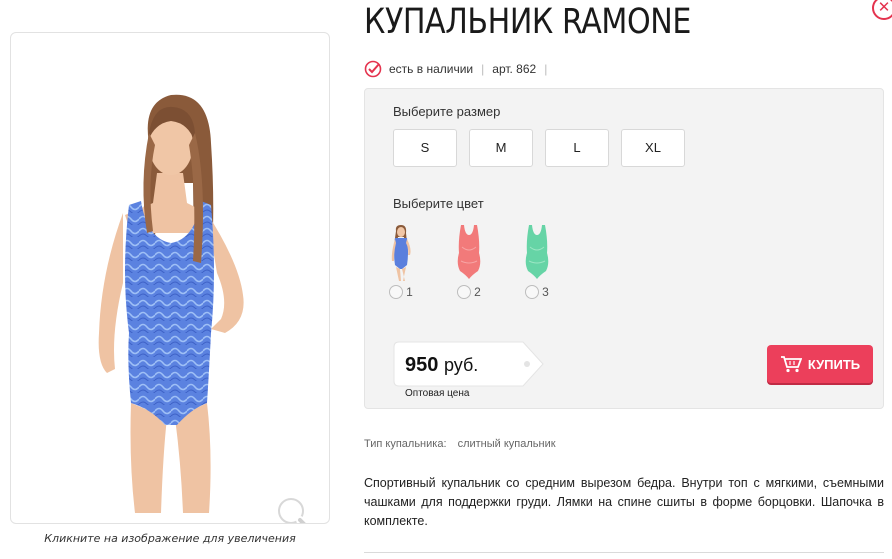  What do you see at coordinates (882, 10) in the screenshot?
I see `close-icon: ✕` at bounding box center [882, 10].